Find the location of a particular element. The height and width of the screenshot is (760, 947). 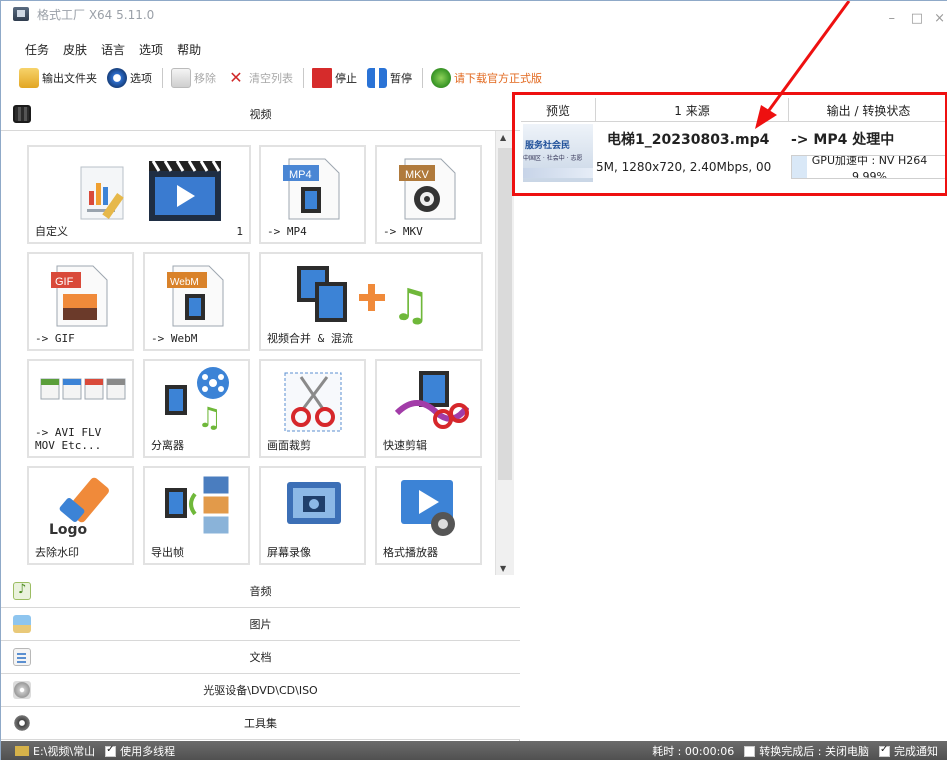

tile-remove-watermark: Logo 去除水印 is located at coordinates (80, 515).